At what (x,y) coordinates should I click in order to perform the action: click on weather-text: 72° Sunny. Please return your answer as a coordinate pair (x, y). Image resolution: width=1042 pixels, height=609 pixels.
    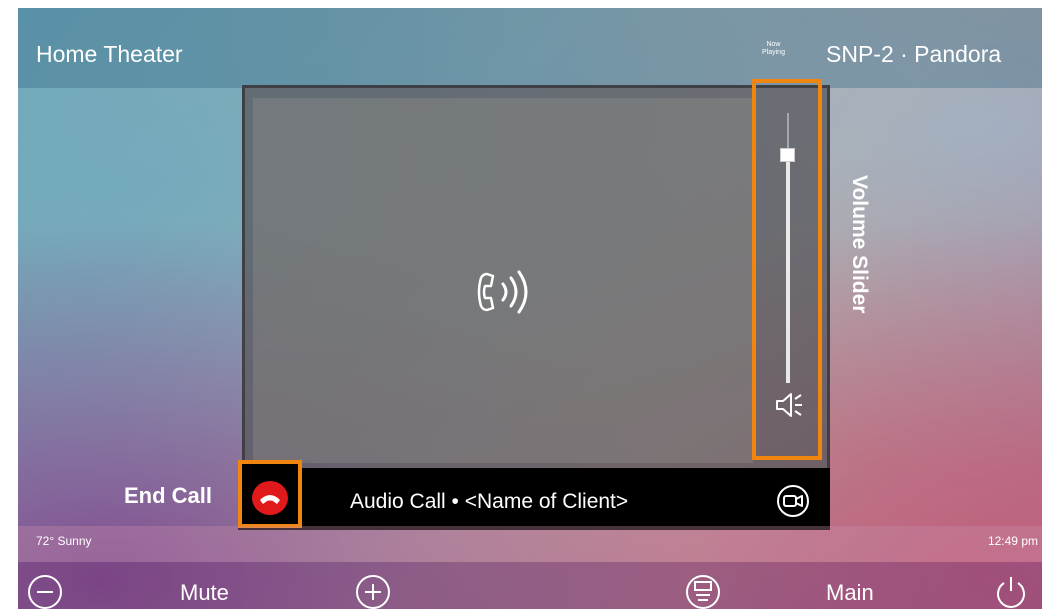
    Looking at the image, I should click on (64, 541).